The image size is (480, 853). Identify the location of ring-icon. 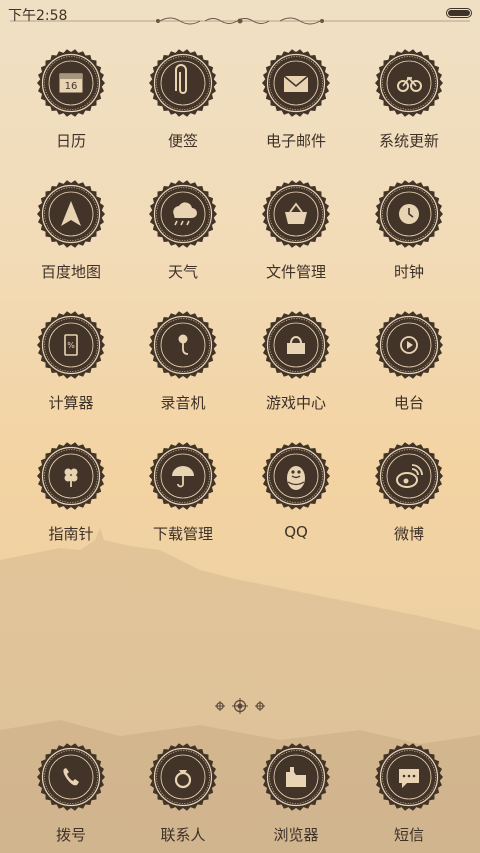
(183, 777).